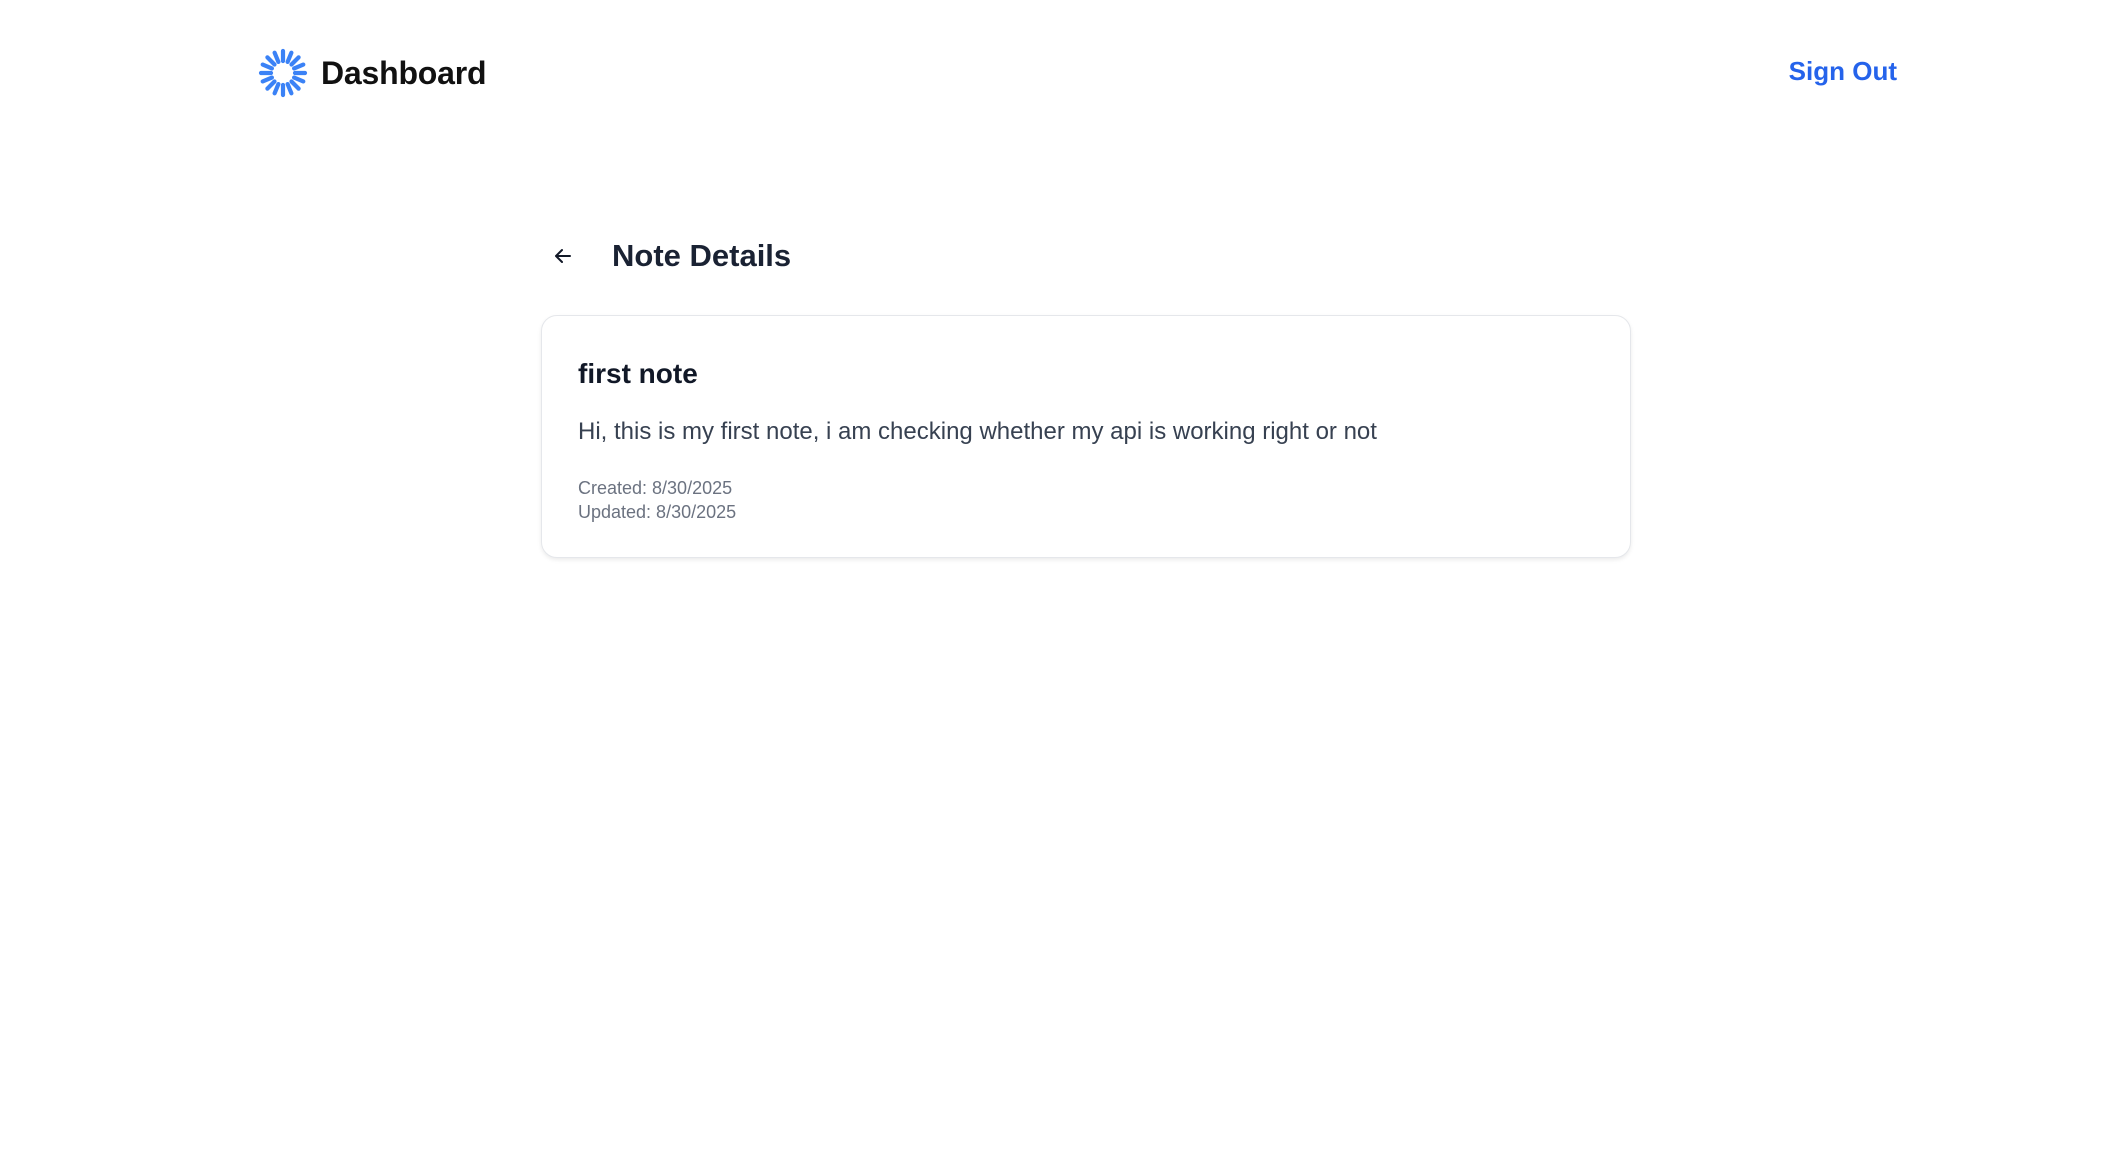  I want to click on note-updated-date: Updated: 8/30/2025, so click(657, 512).